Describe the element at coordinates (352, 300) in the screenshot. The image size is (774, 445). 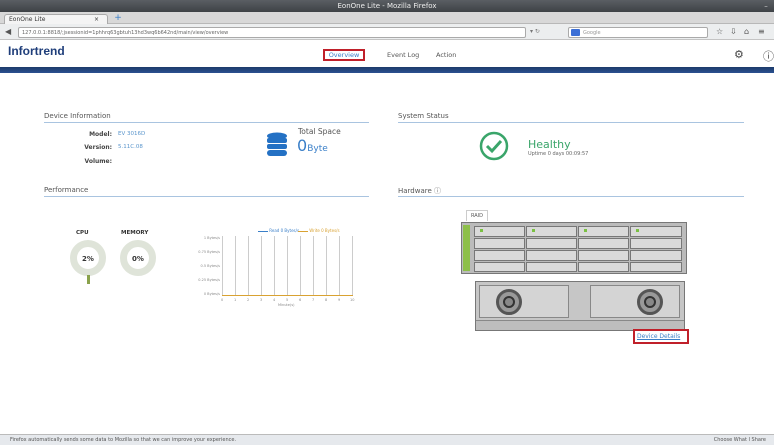
I see `x-tick: 10` at that location.